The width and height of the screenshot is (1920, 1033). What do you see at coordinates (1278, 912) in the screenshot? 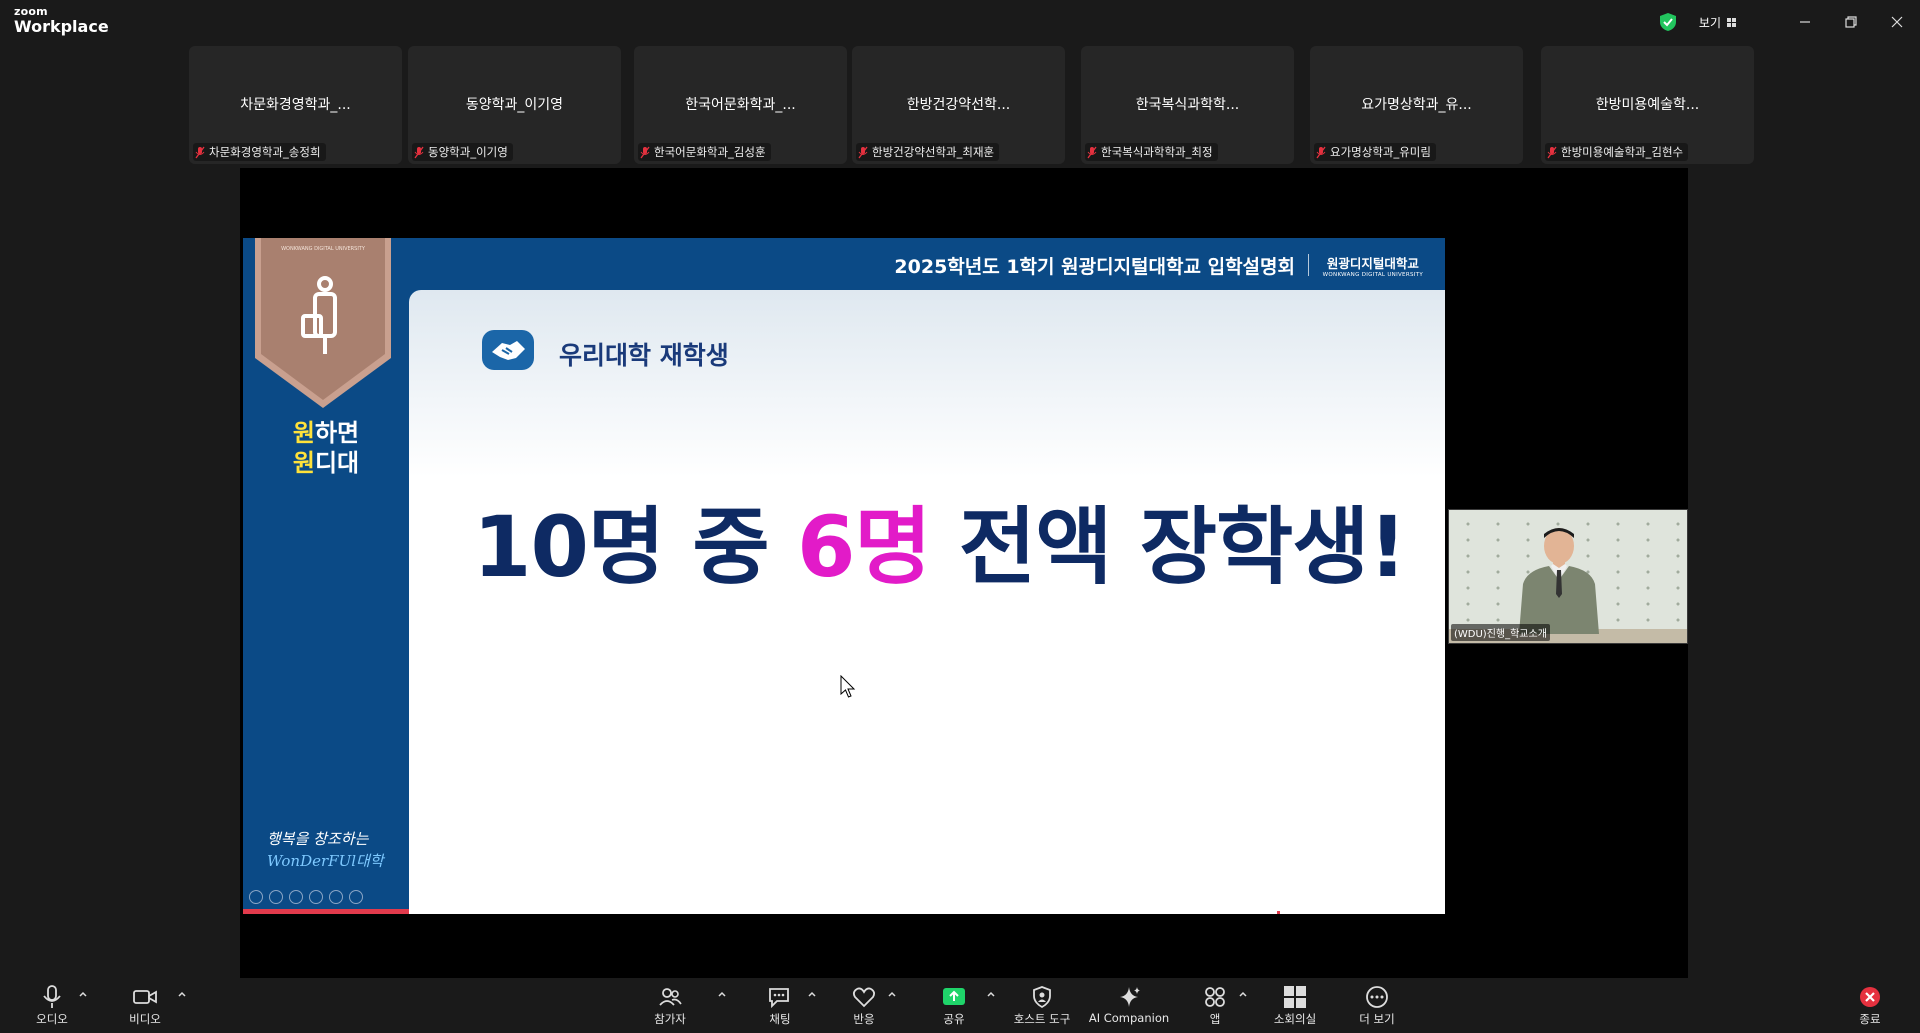
I see `slide-marker` at bounding box center [1278, 912].